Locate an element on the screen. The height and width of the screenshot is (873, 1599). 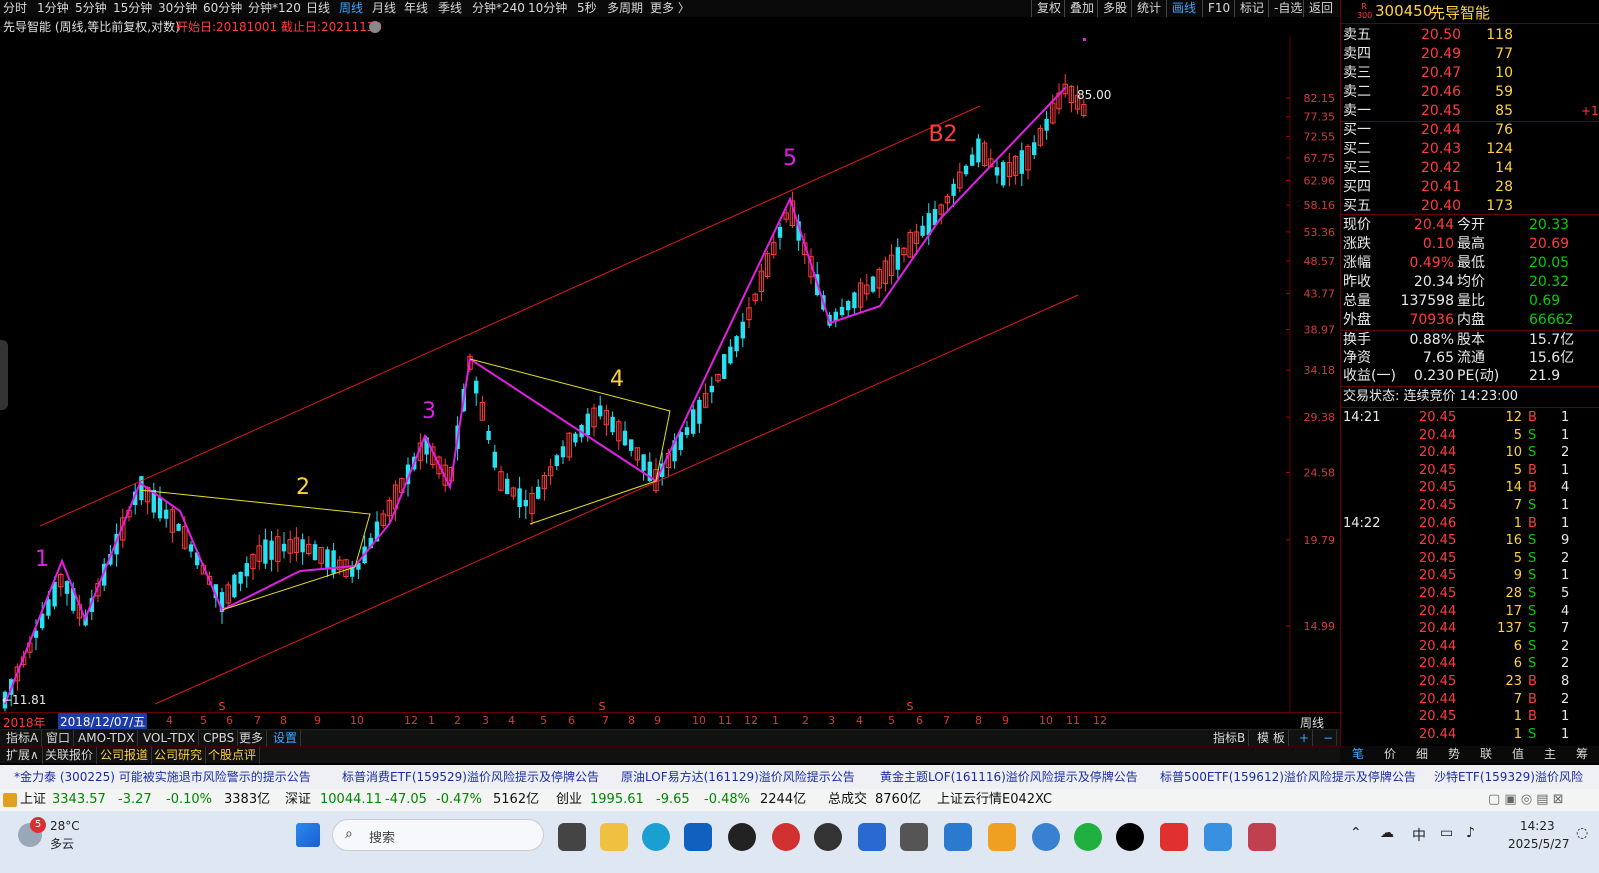
quote-panel-tab: 笔 is located at coordinates (1358, 754).